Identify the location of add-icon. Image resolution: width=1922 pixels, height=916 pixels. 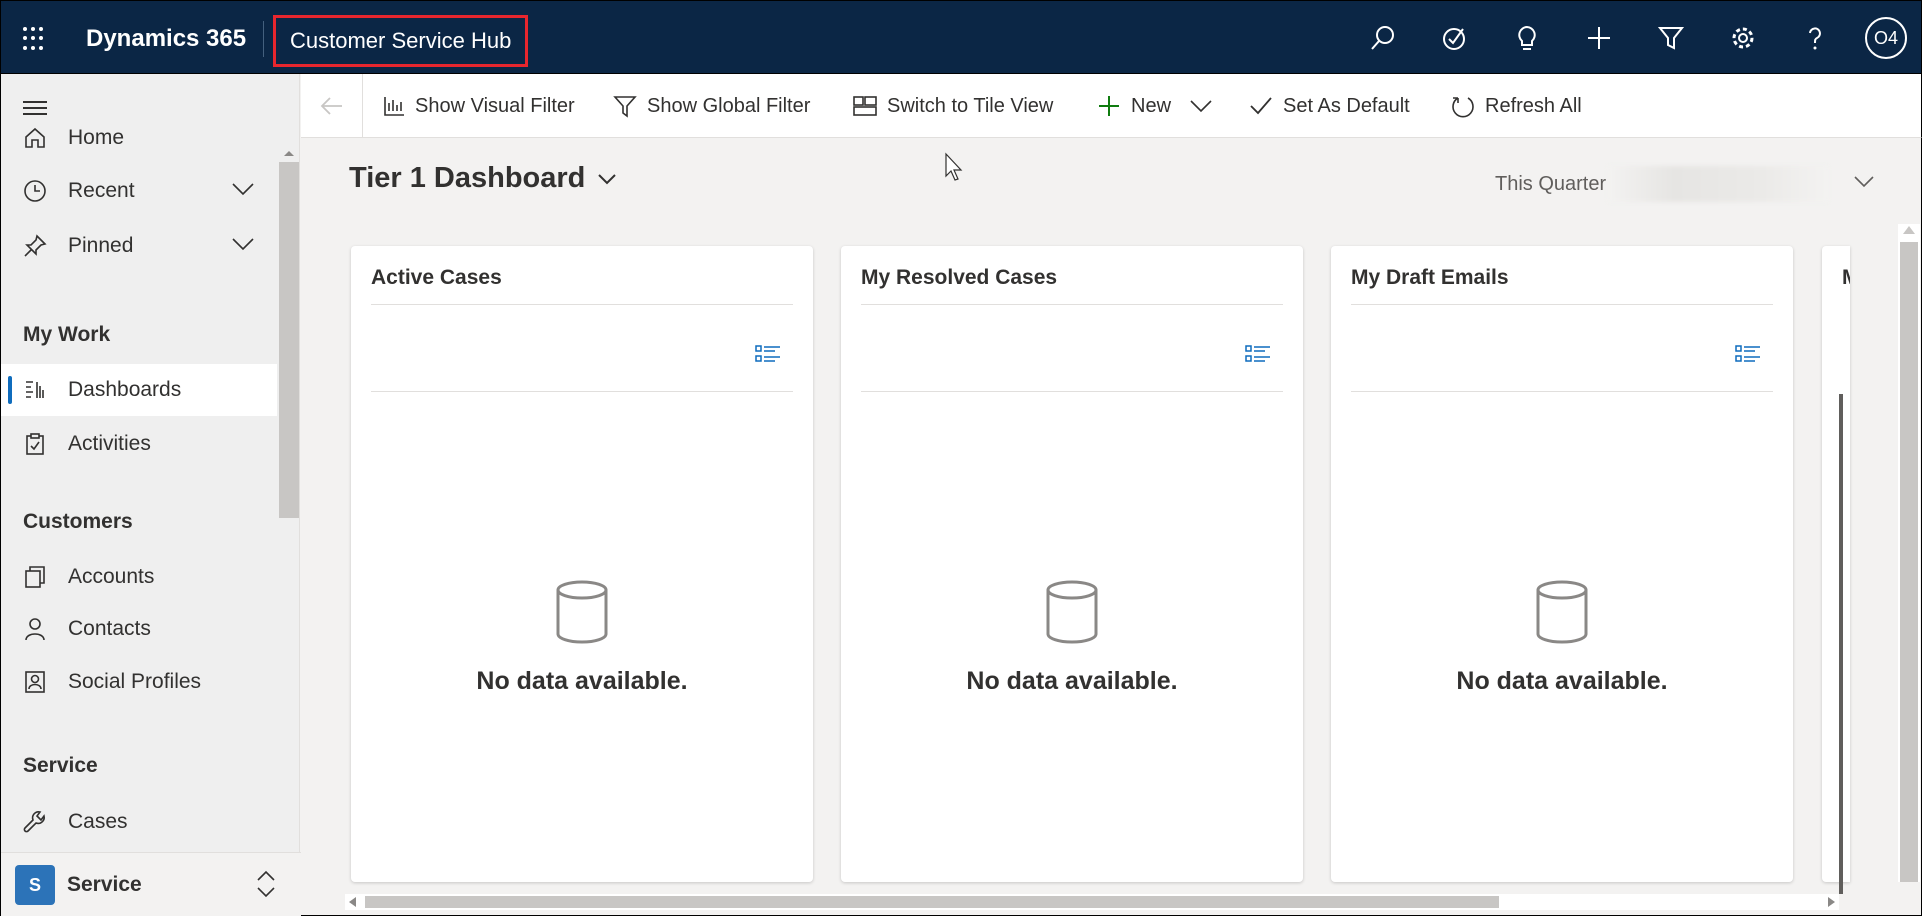
(1599, 38).